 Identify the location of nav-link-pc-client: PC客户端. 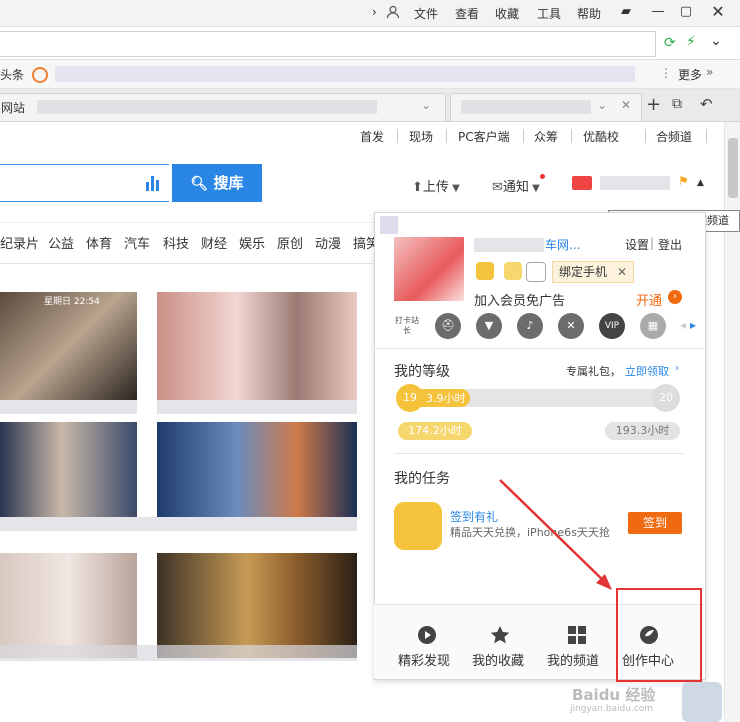
(484, 136).